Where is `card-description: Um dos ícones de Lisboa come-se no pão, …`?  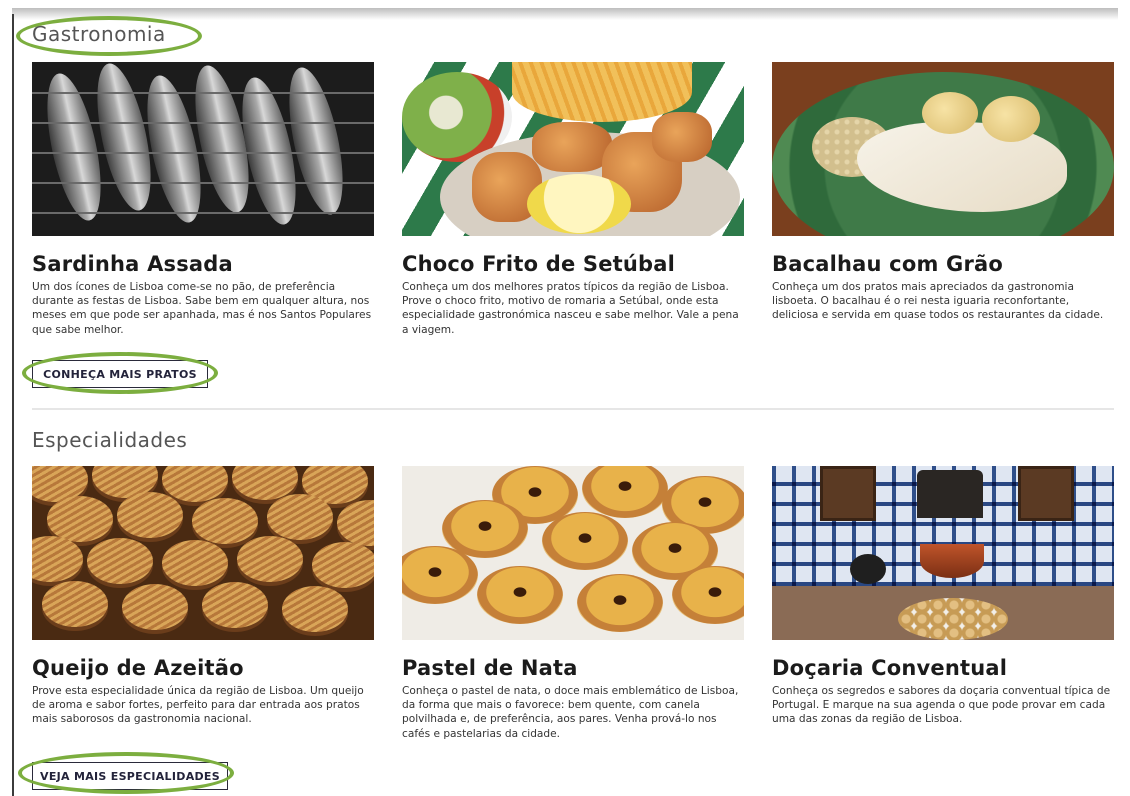
card-description: Um dos ícones de Lisboa come-se no pão, … is located at coordinates (202, 308).